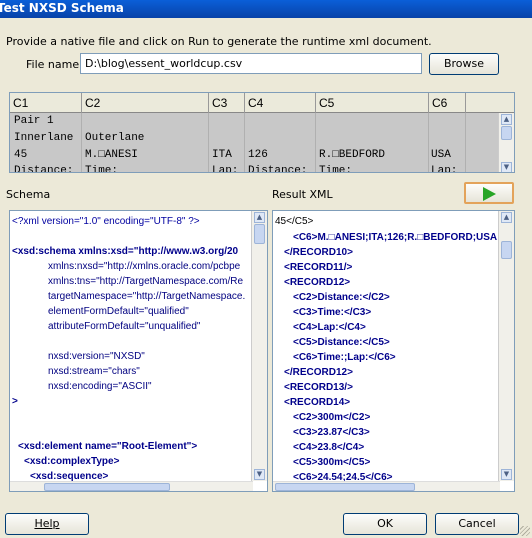  I want to click on code-line: <xsd:complexType>, so click(72, 461).